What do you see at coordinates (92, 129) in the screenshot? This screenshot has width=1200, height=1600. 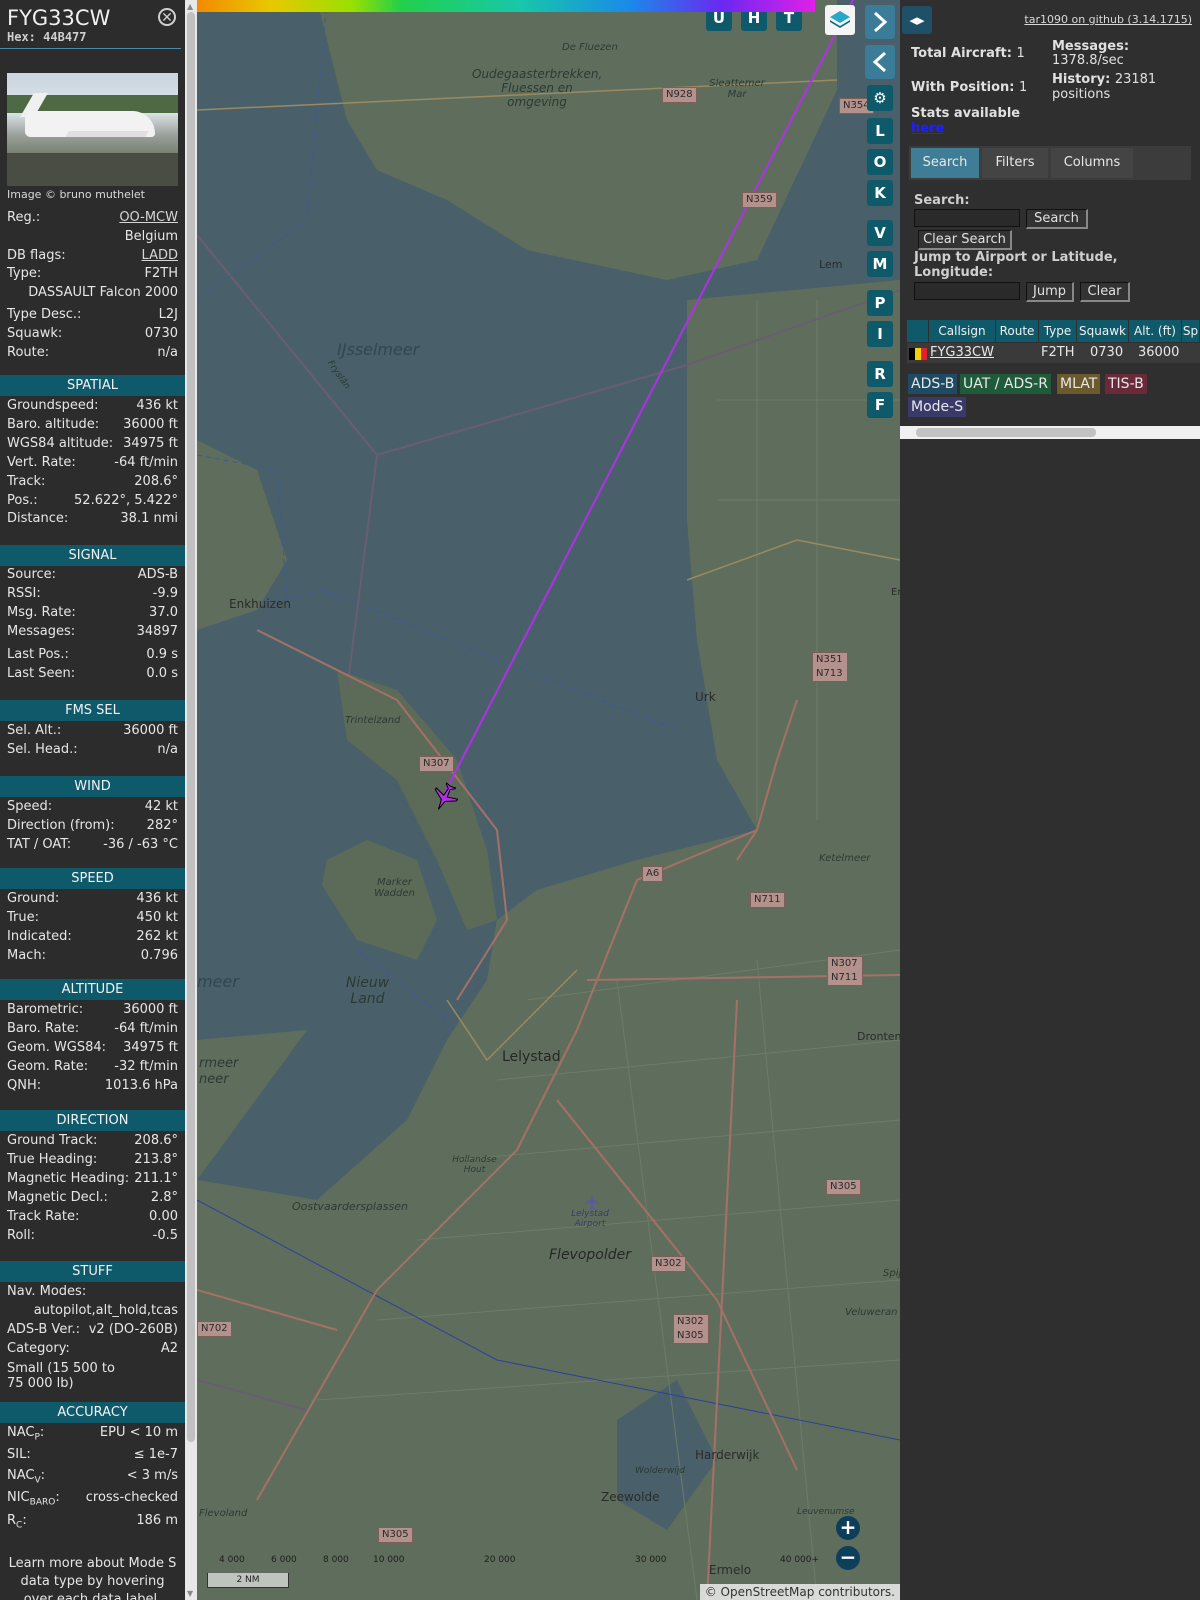 I see `aircraft-photo` at bounding box center [92, 129].